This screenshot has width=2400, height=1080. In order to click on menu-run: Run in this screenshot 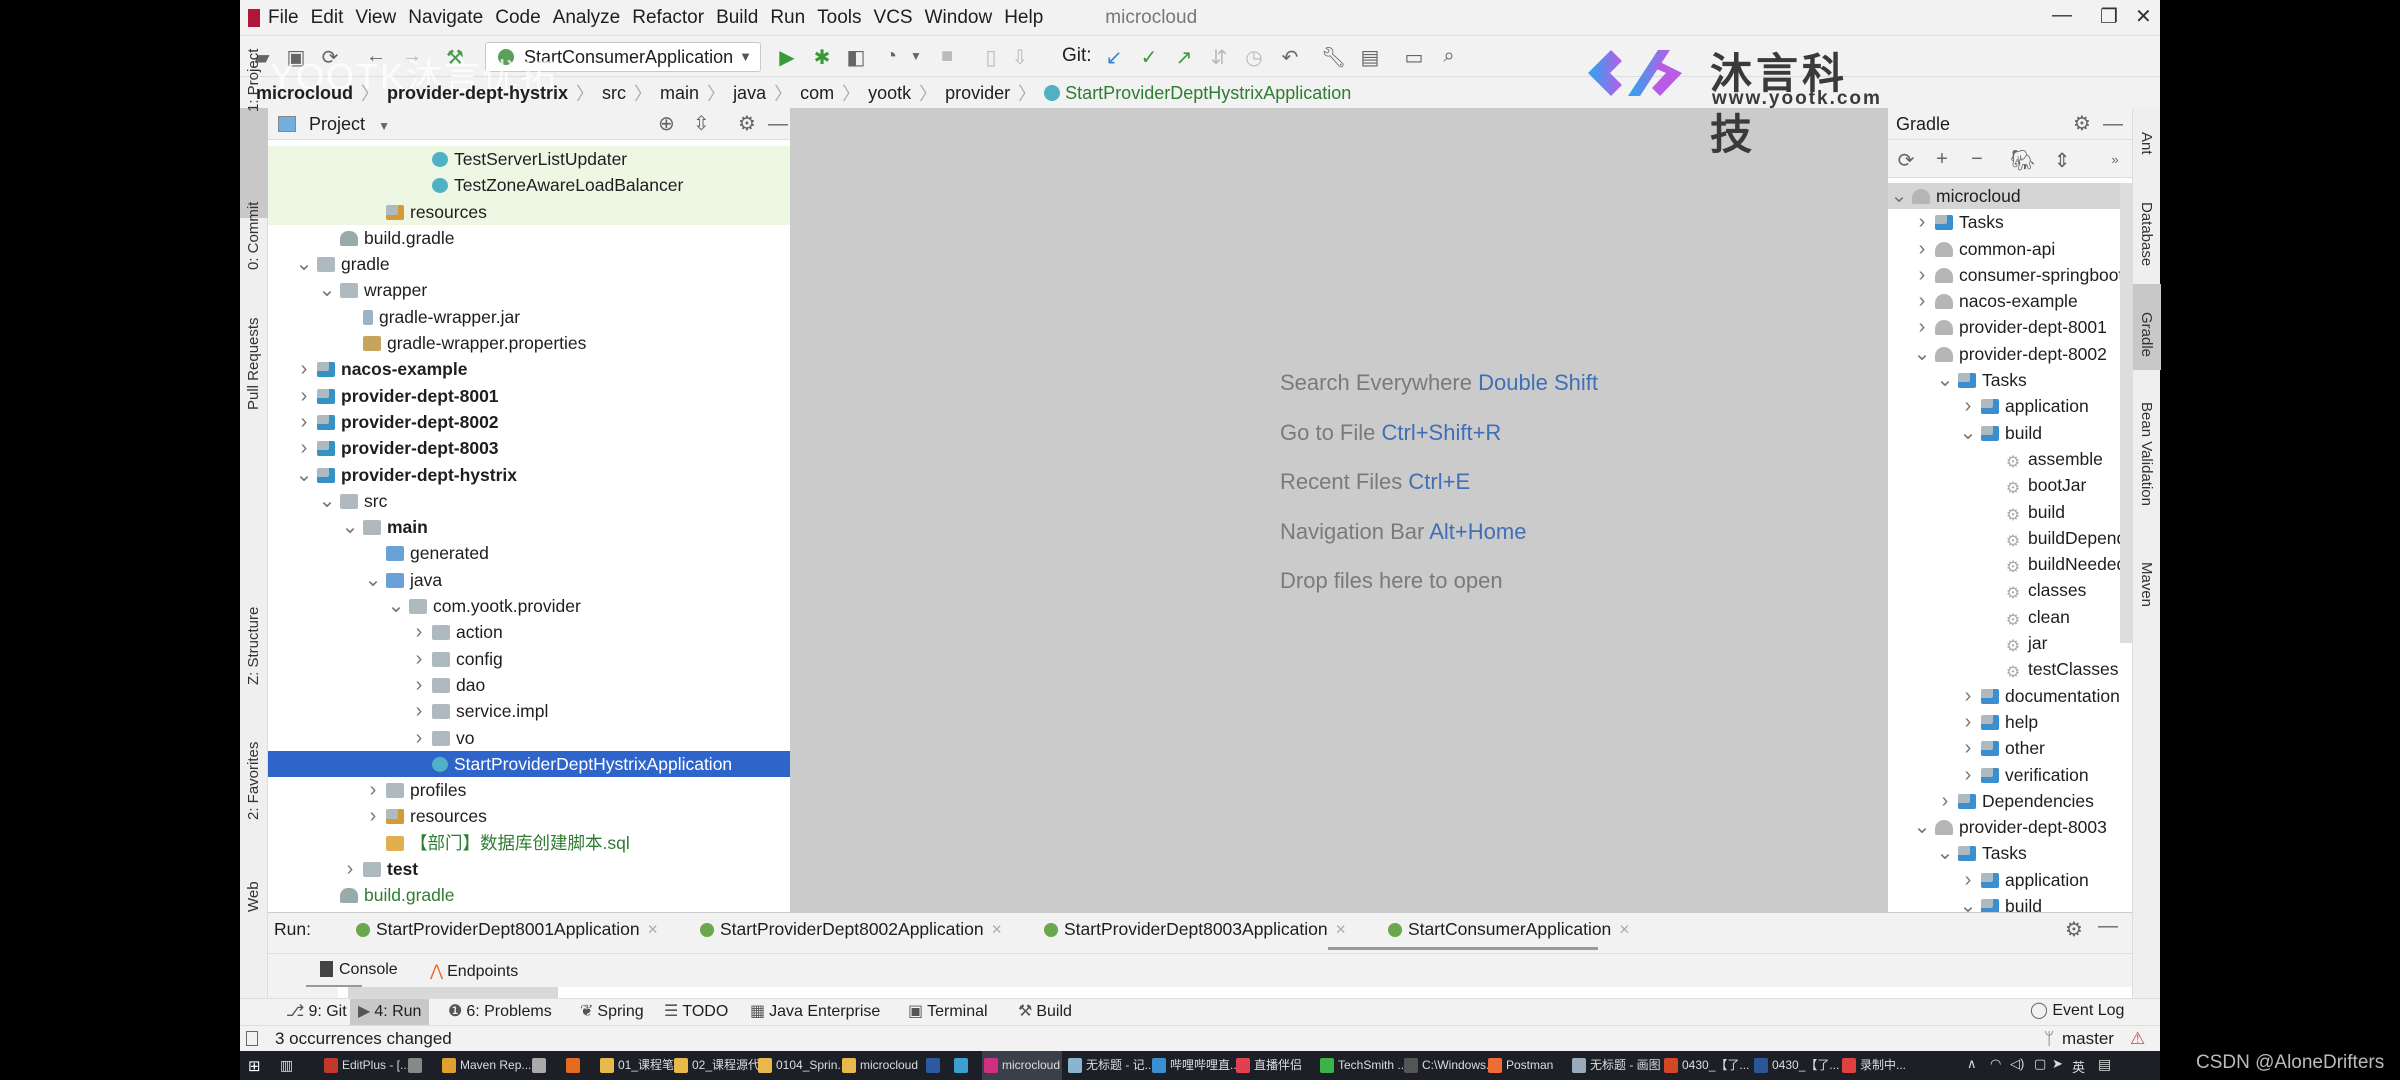, I will do `click(787, 18)`.